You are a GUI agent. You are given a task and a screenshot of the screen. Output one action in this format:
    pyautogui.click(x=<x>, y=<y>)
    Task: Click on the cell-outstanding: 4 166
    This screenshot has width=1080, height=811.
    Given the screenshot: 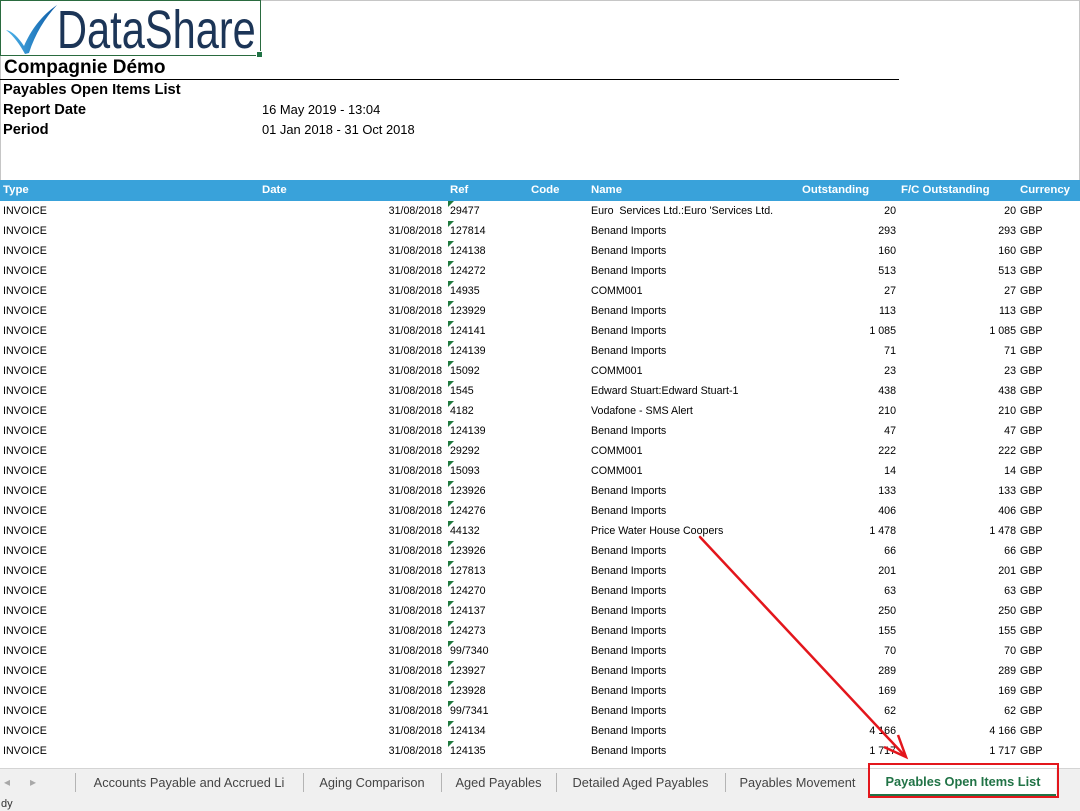 What is the action you would take?
    pyautogui.click(x=828, y=731)
    